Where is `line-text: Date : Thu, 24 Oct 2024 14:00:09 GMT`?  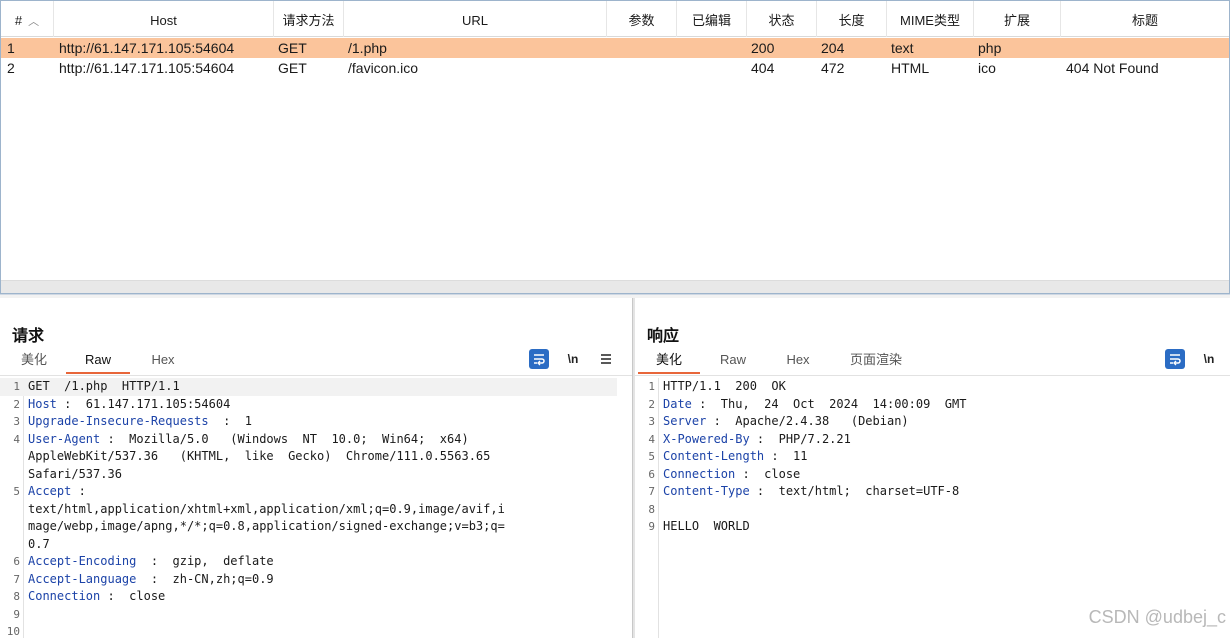
line-text: Date : Thu, 24 Oct 2024 14:00:09 GMT is located at coordinates (814, 405).